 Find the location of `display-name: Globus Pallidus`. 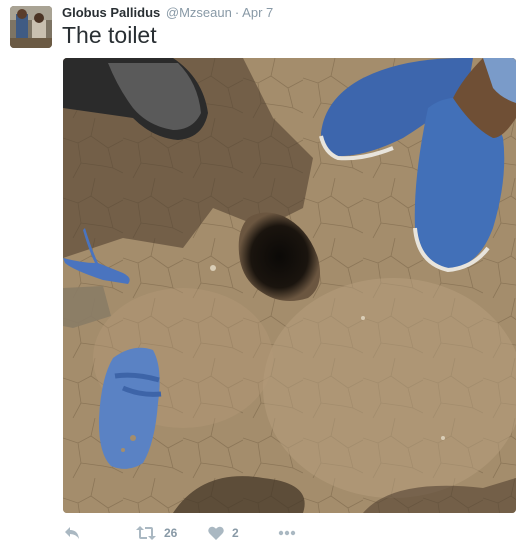

display-name: Globus Pallidus is located at coordinates (111, 12).